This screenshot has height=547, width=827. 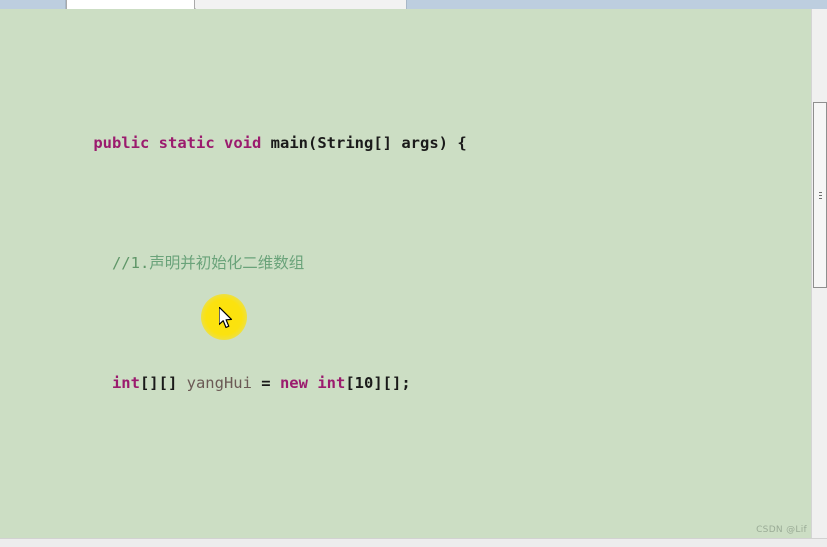 What do you see at coordinates (130, 263) in the screenshot?
I see `comment-marker: //1.` at bounding box center [130, 263].